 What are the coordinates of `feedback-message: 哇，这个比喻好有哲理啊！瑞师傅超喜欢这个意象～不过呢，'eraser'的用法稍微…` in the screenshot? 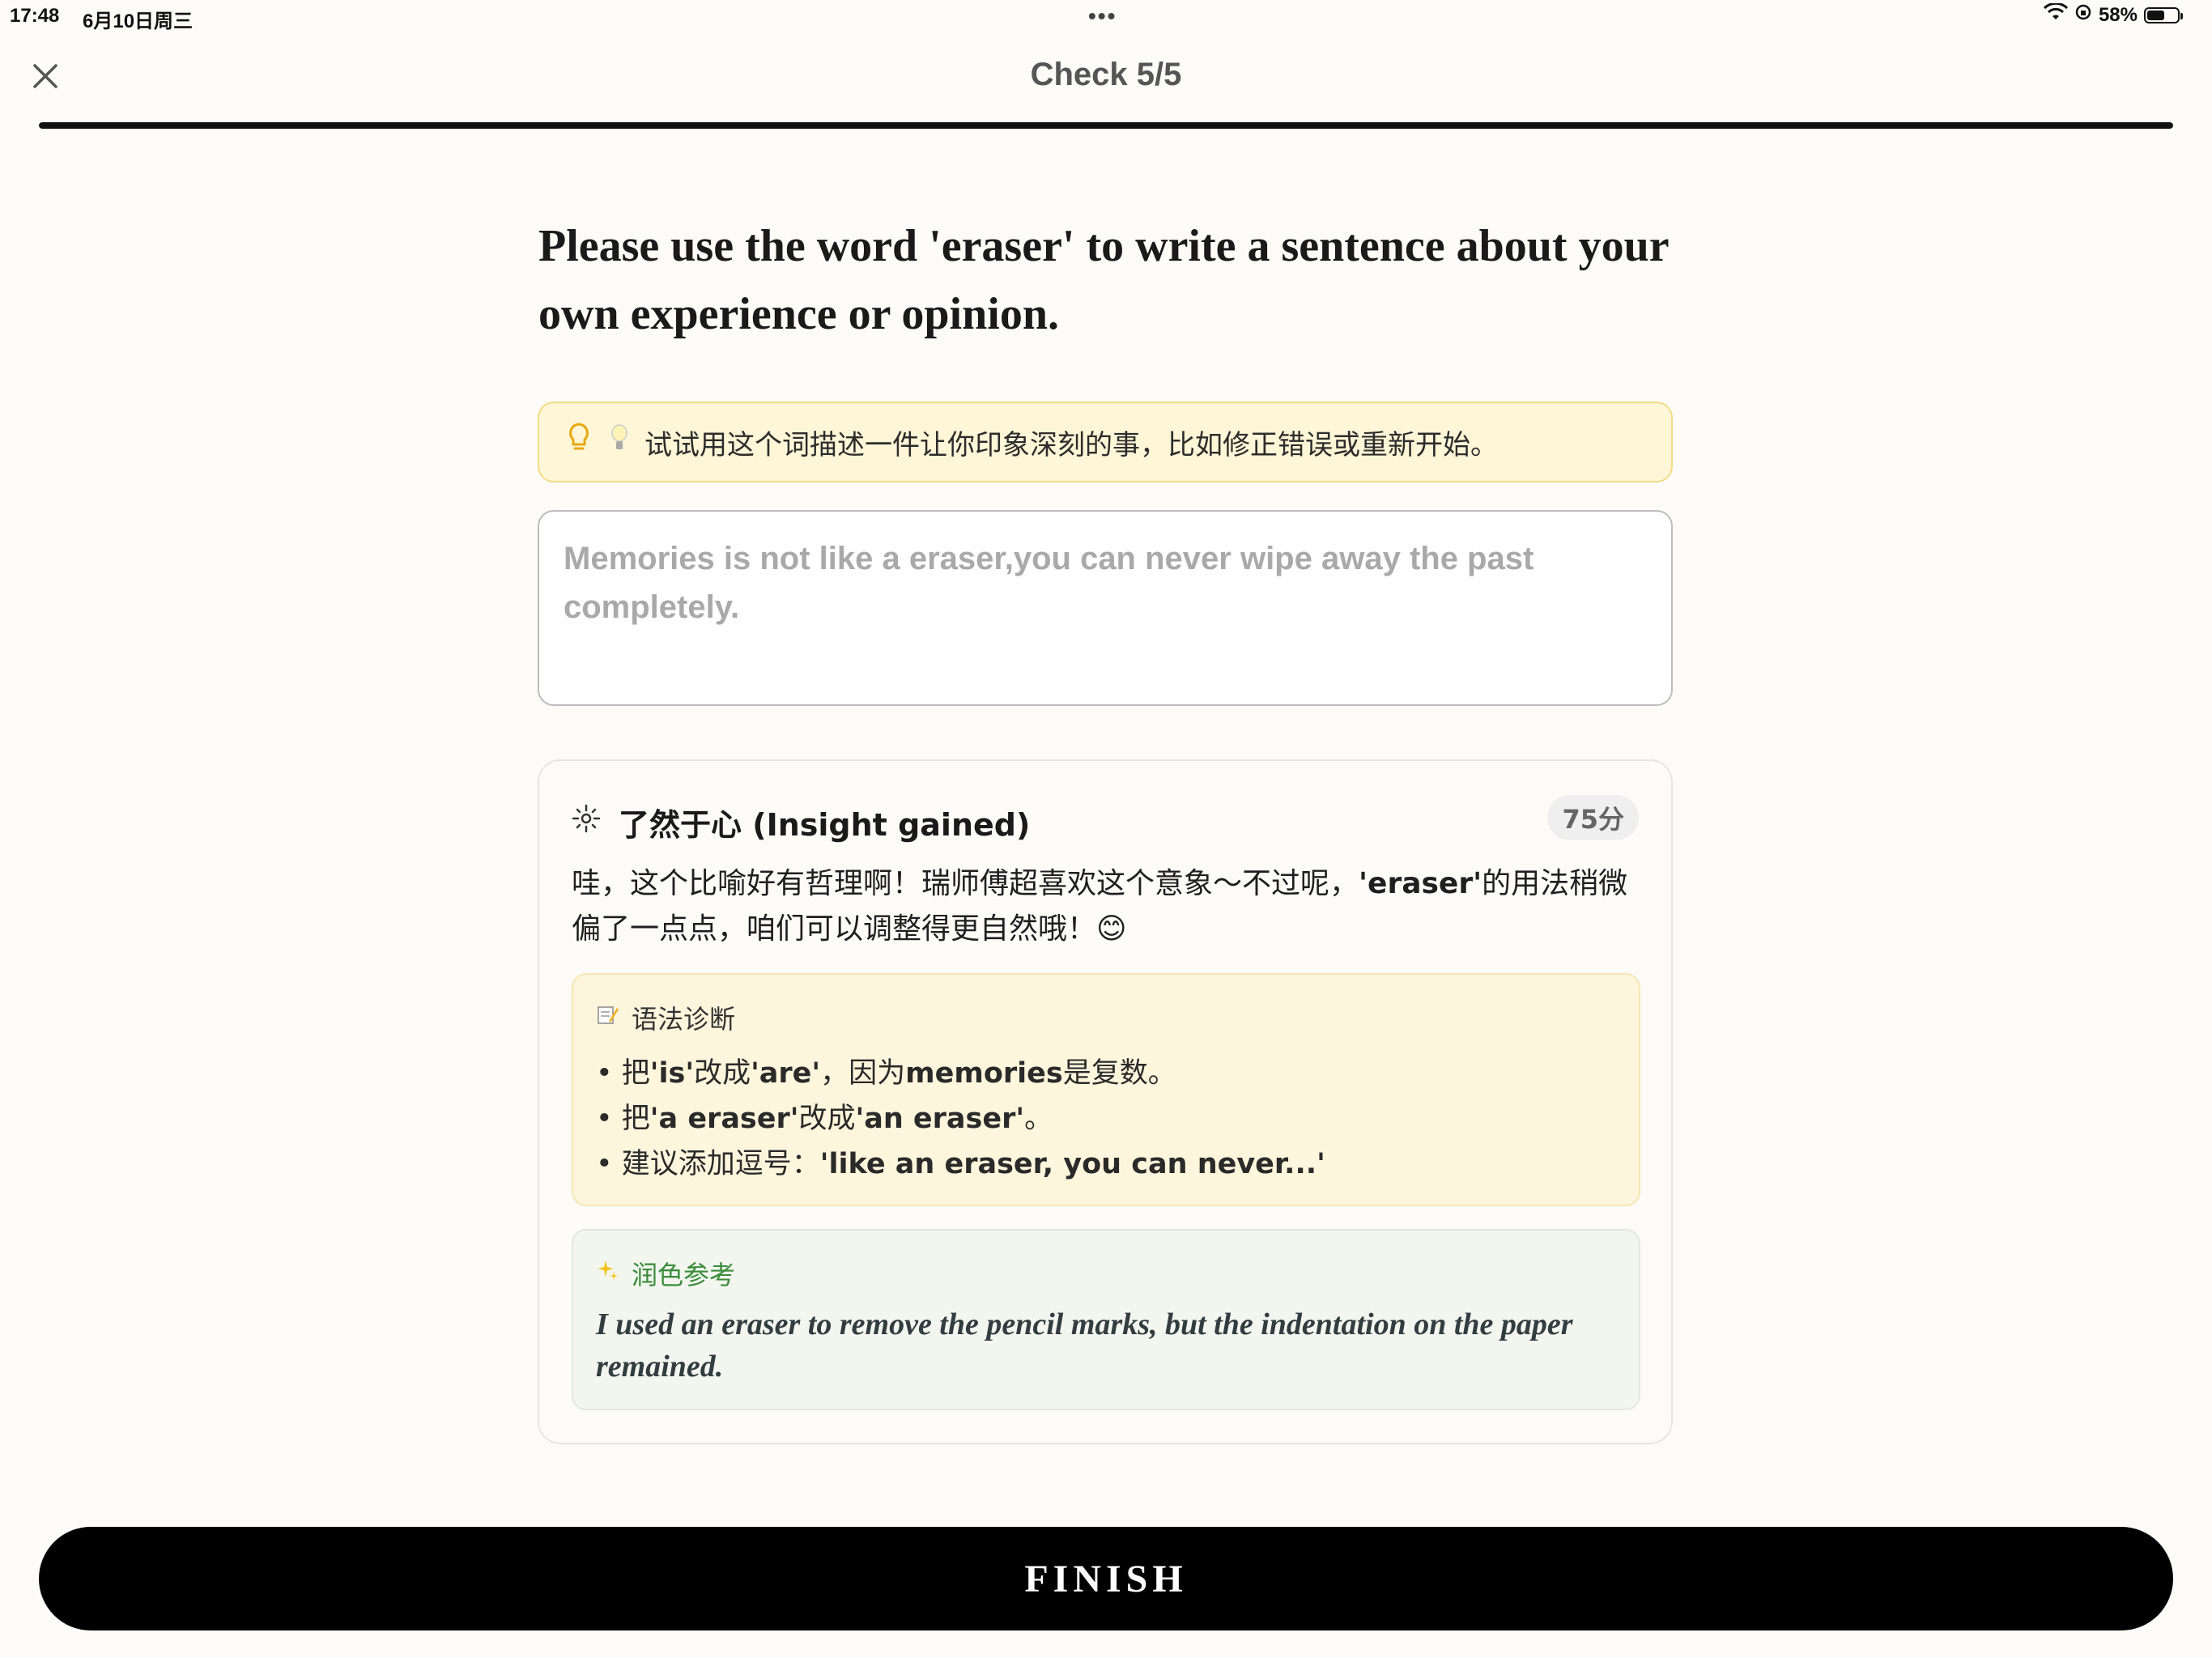 It's located at (1106, 906).